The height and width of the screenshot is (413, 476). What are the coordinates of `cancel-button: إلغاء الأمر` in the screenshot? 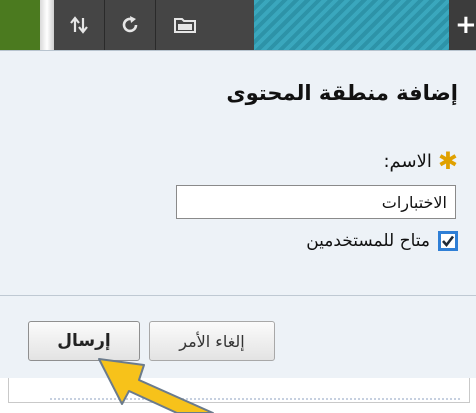 It's located at (212, 341).